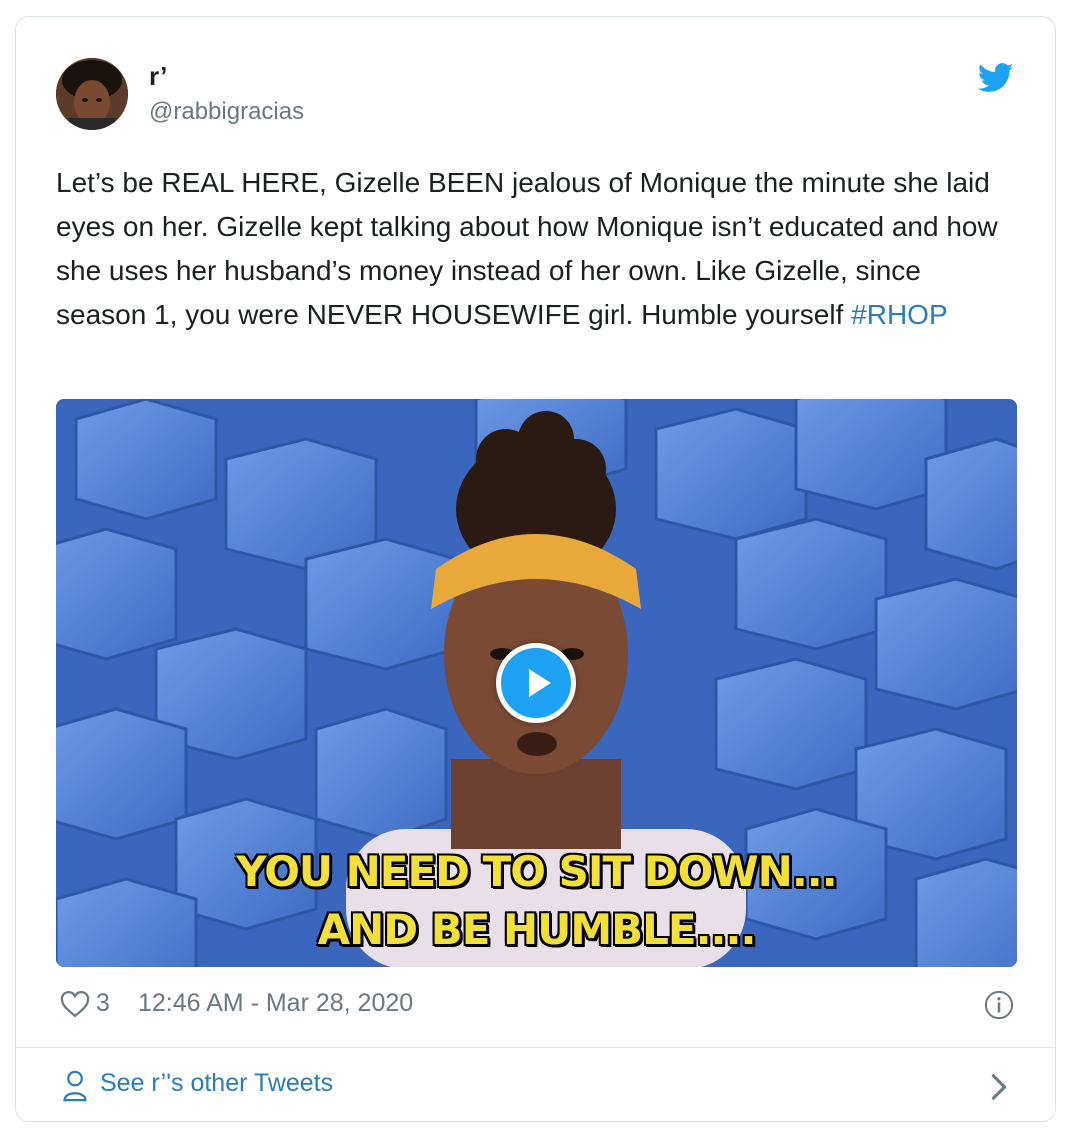 This screenshot has height=1140, width=1074. What do you see at coordinates (999, 1005) in the screenshot?
I see `info-icon` at bounding box center [999, 1005].